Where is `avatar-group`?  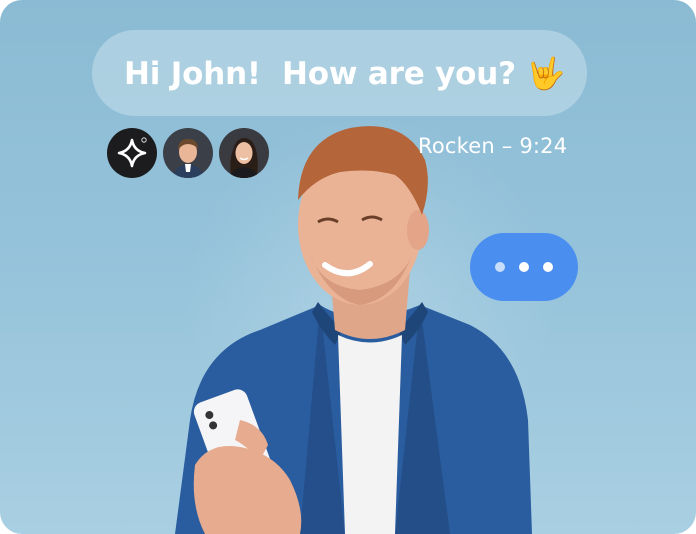 avatar-group is located at coordinates (188, 153).